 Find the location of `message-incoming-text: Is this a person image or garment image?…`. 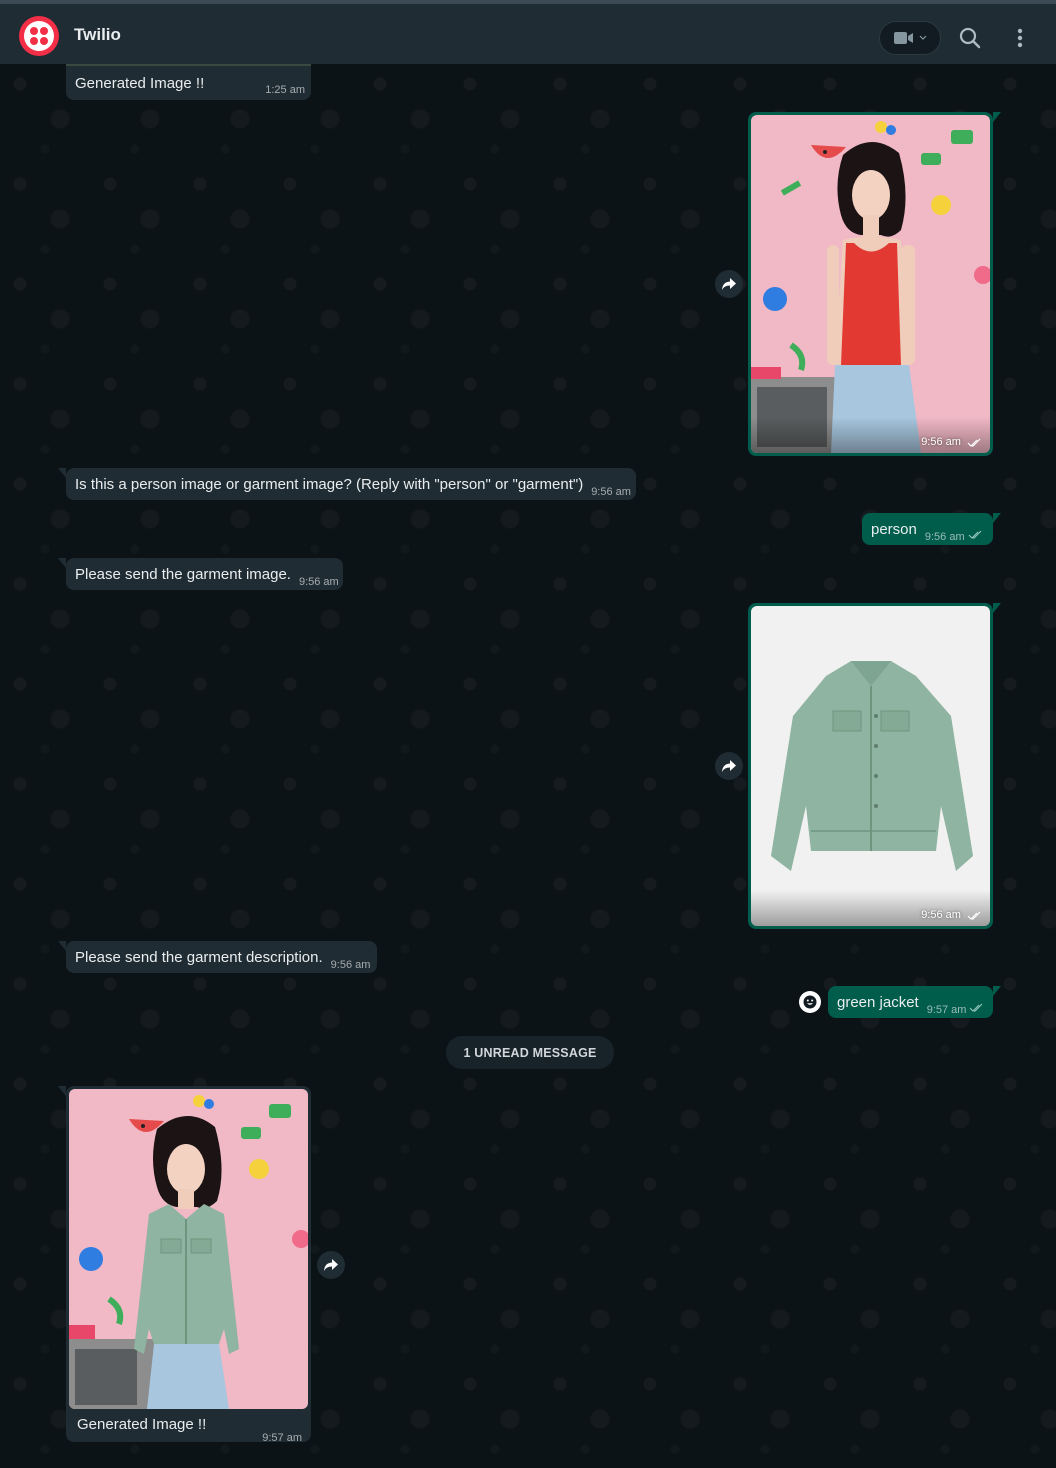

message-incoming-text: Is this a person image or garment image?… is located at coordinates (347, 484).